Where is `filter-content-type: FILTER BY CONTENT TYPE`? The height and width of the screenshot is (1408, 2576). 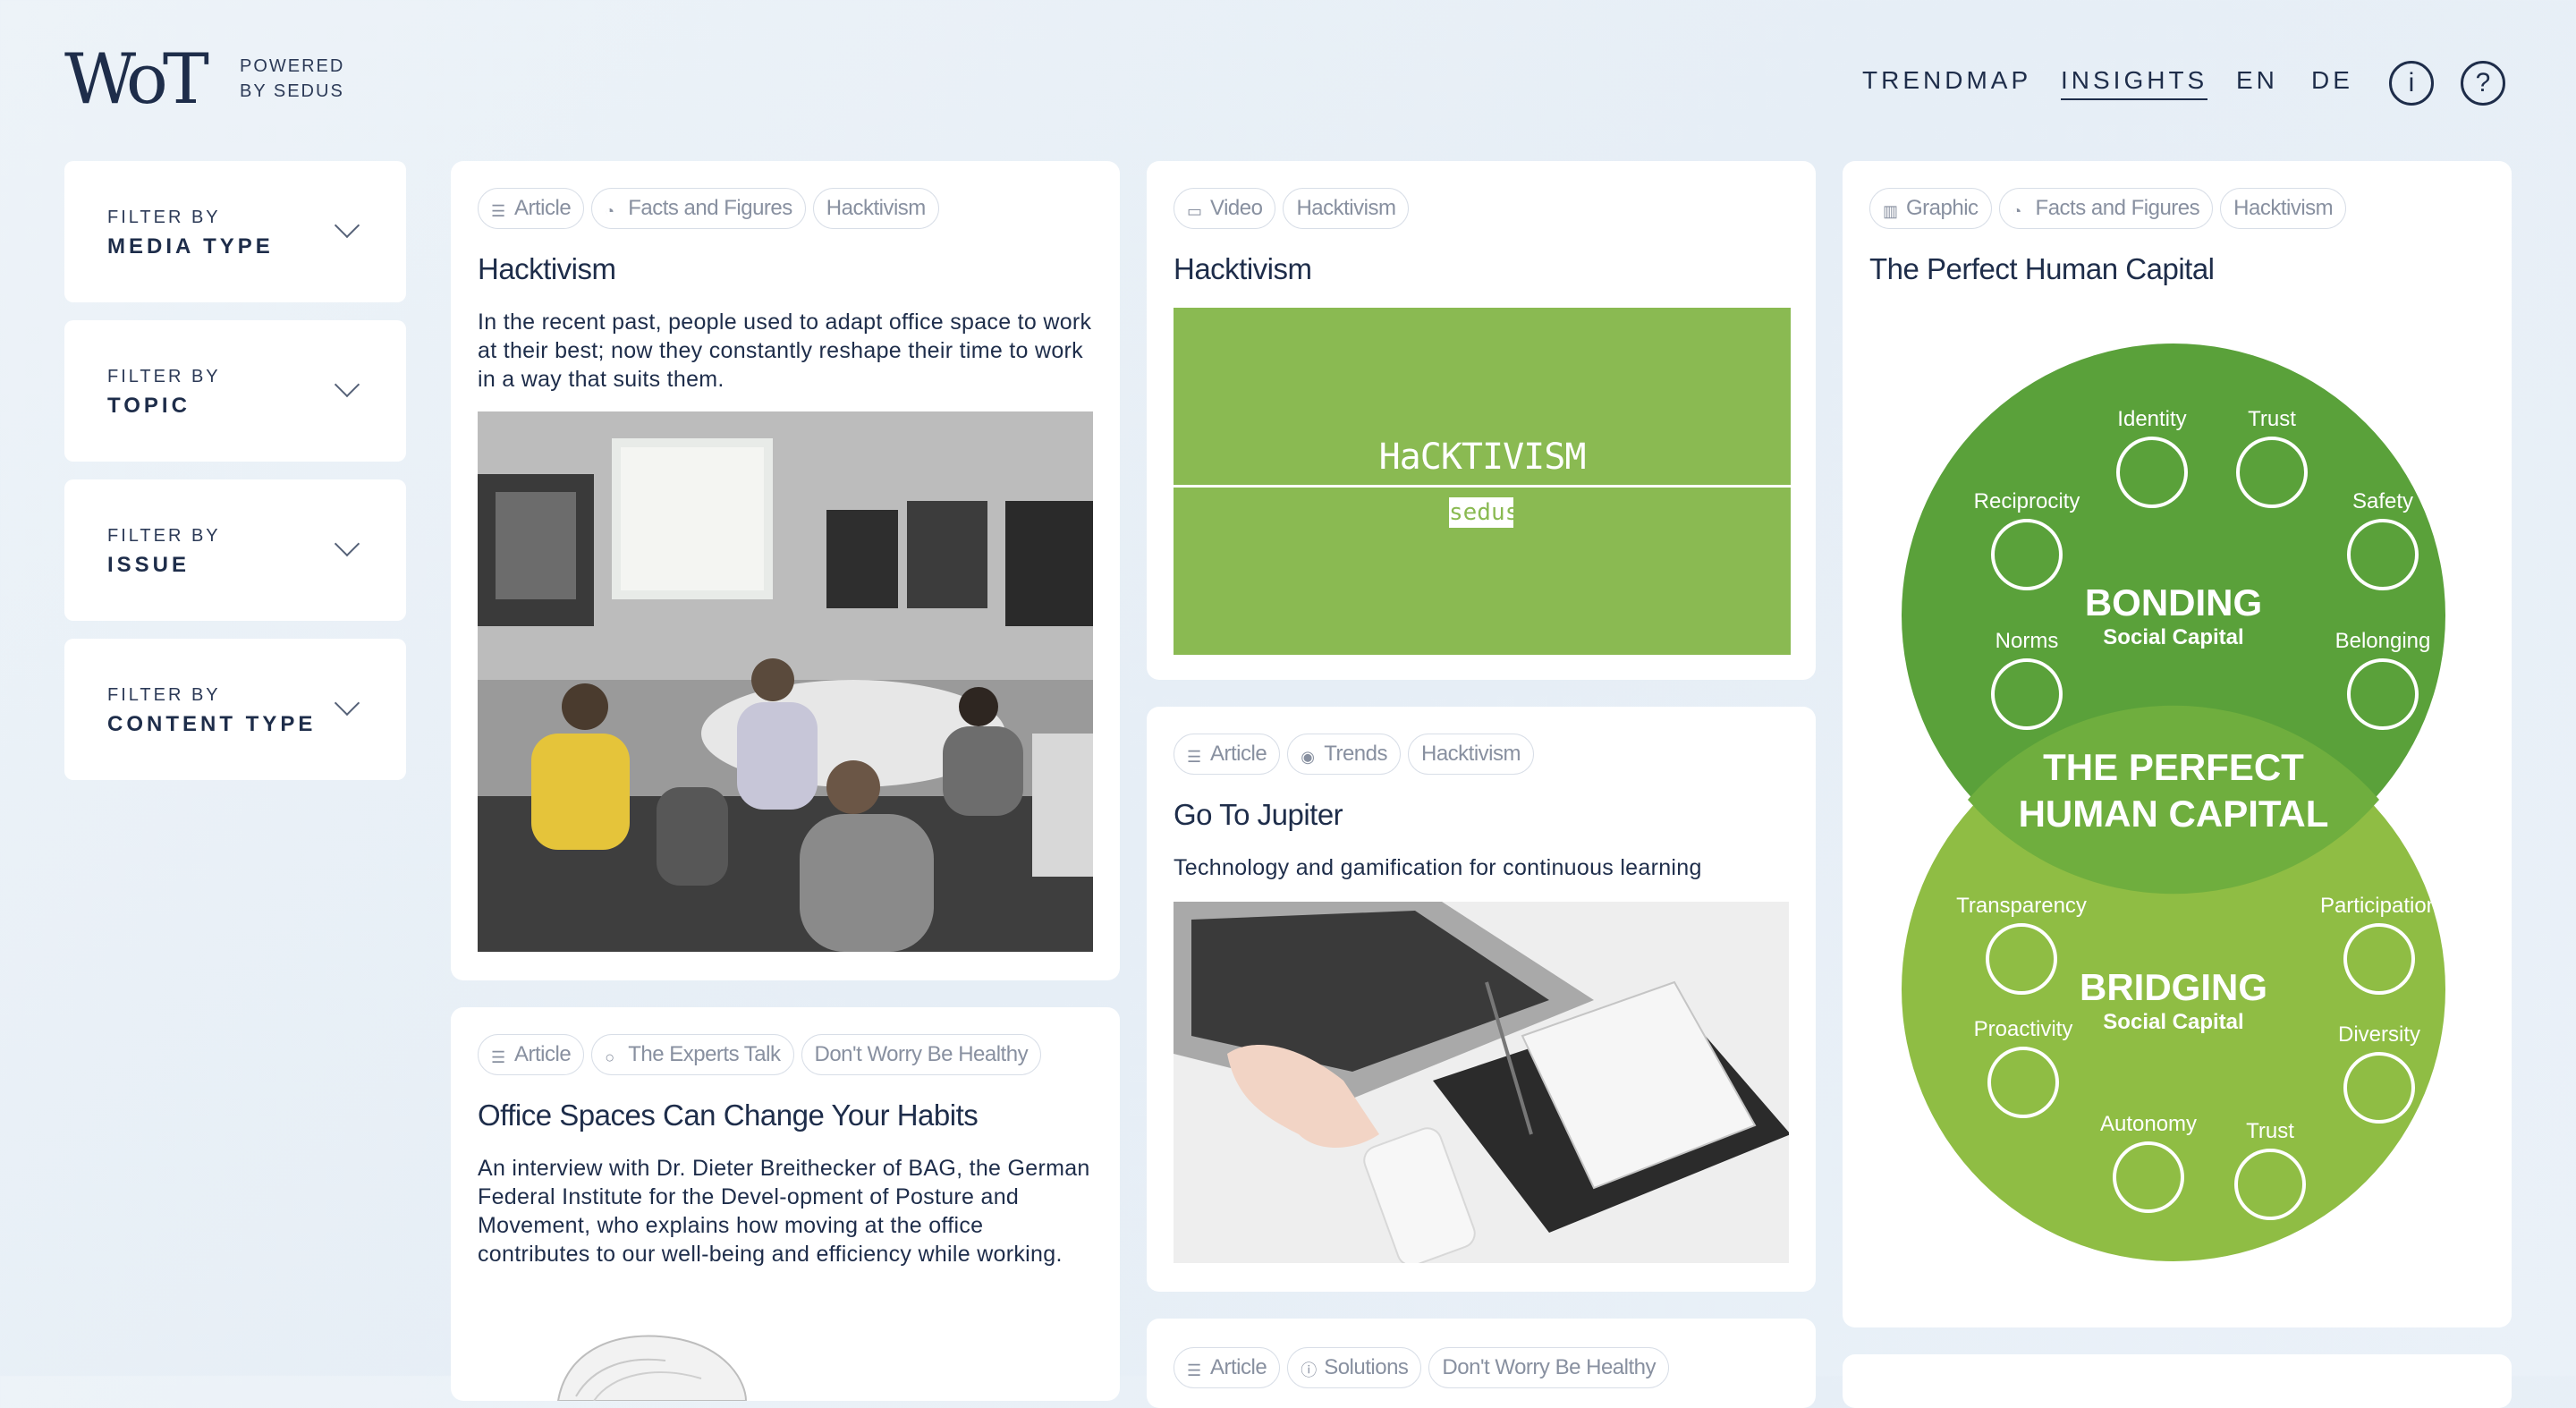
filter-content-type: FILTER BY CONTENT TYPE is located at coordinates (235, 709).